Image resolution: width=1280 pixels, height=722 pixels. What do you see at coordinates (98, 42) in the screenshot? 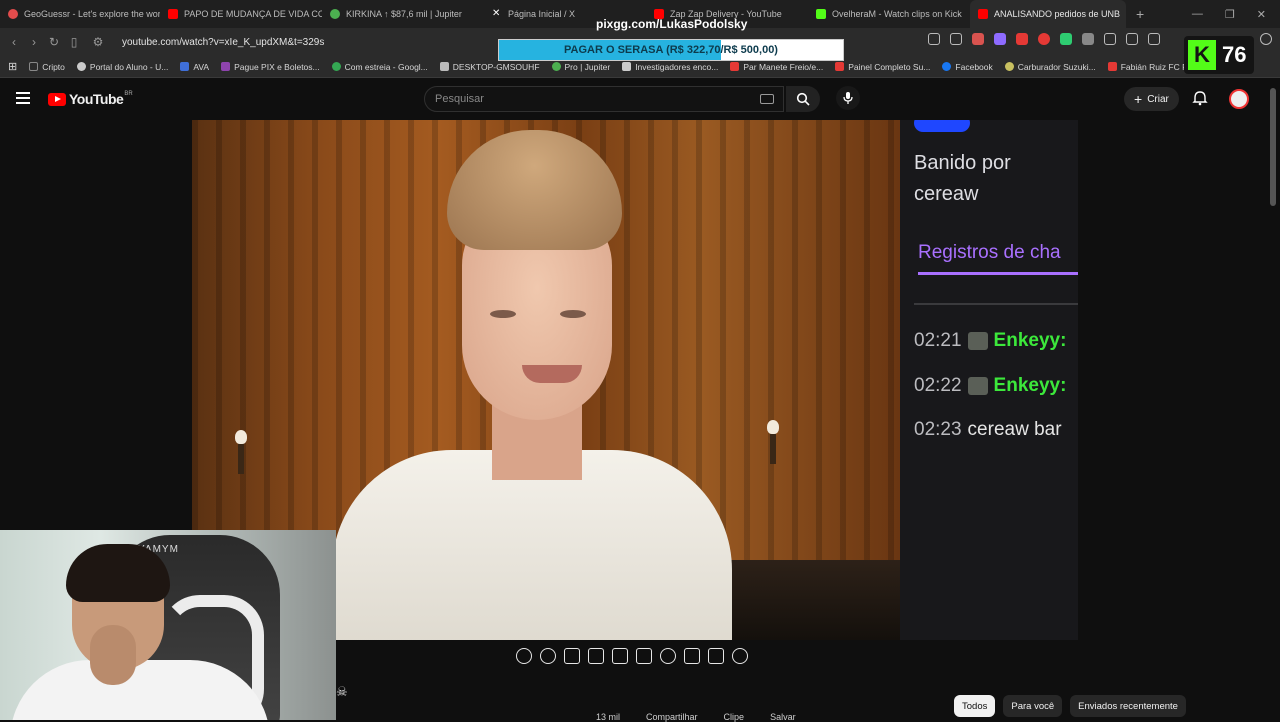
I see `site-info-icon: ⚙` at bounding box center [98, 42].